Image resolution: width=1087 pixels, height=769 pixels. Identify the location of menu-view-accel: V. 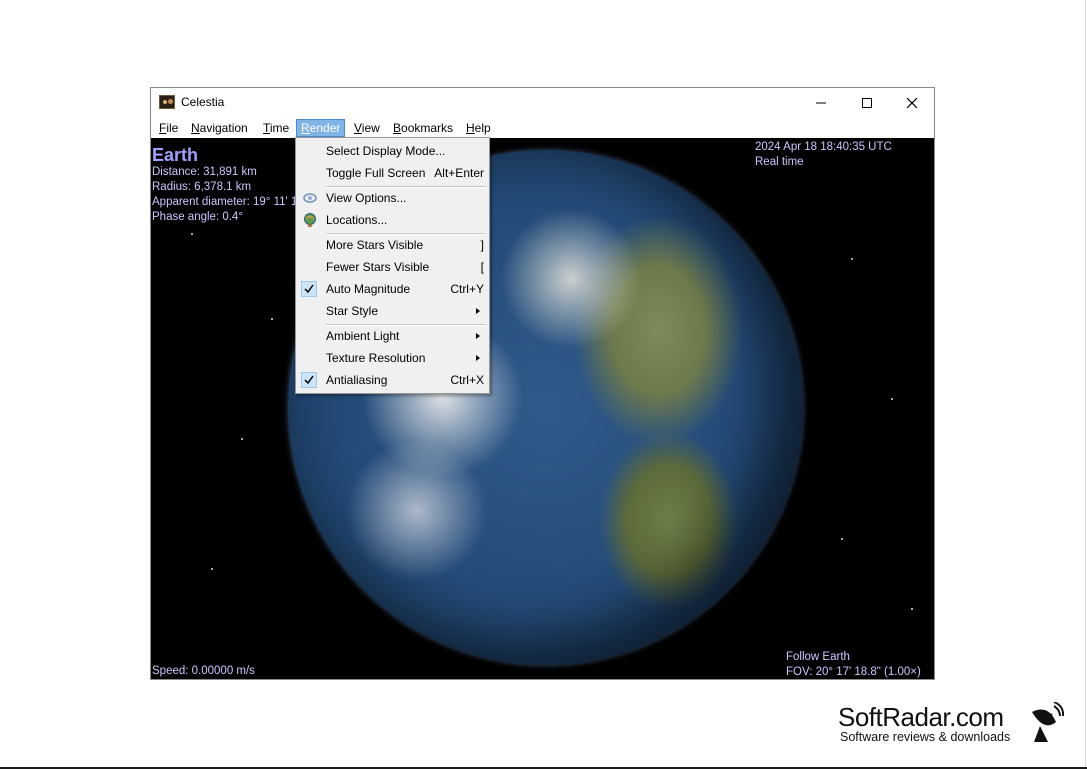
(358, 128).